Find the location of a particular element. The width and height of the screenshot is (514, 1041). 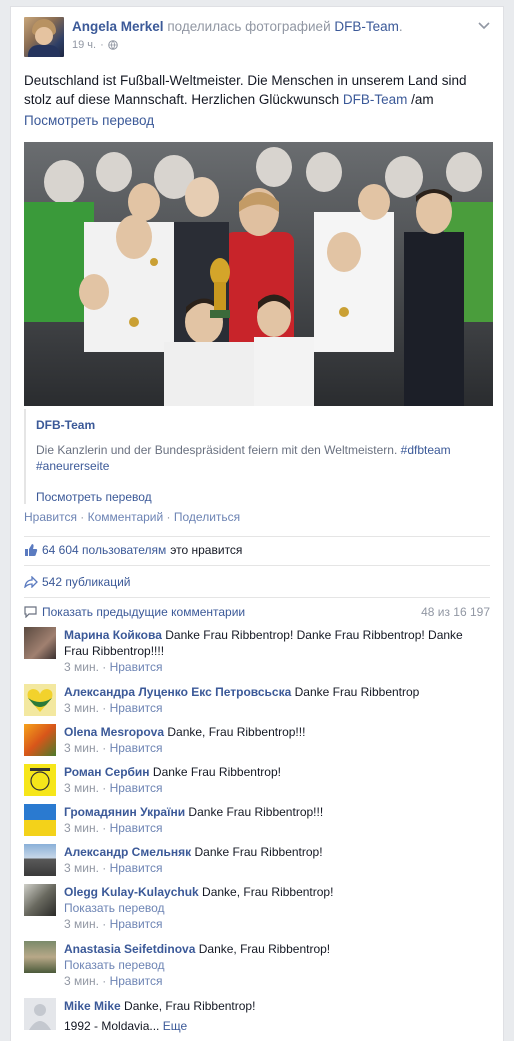

post-time: 19 ч. is located at coordinates (84, 45).